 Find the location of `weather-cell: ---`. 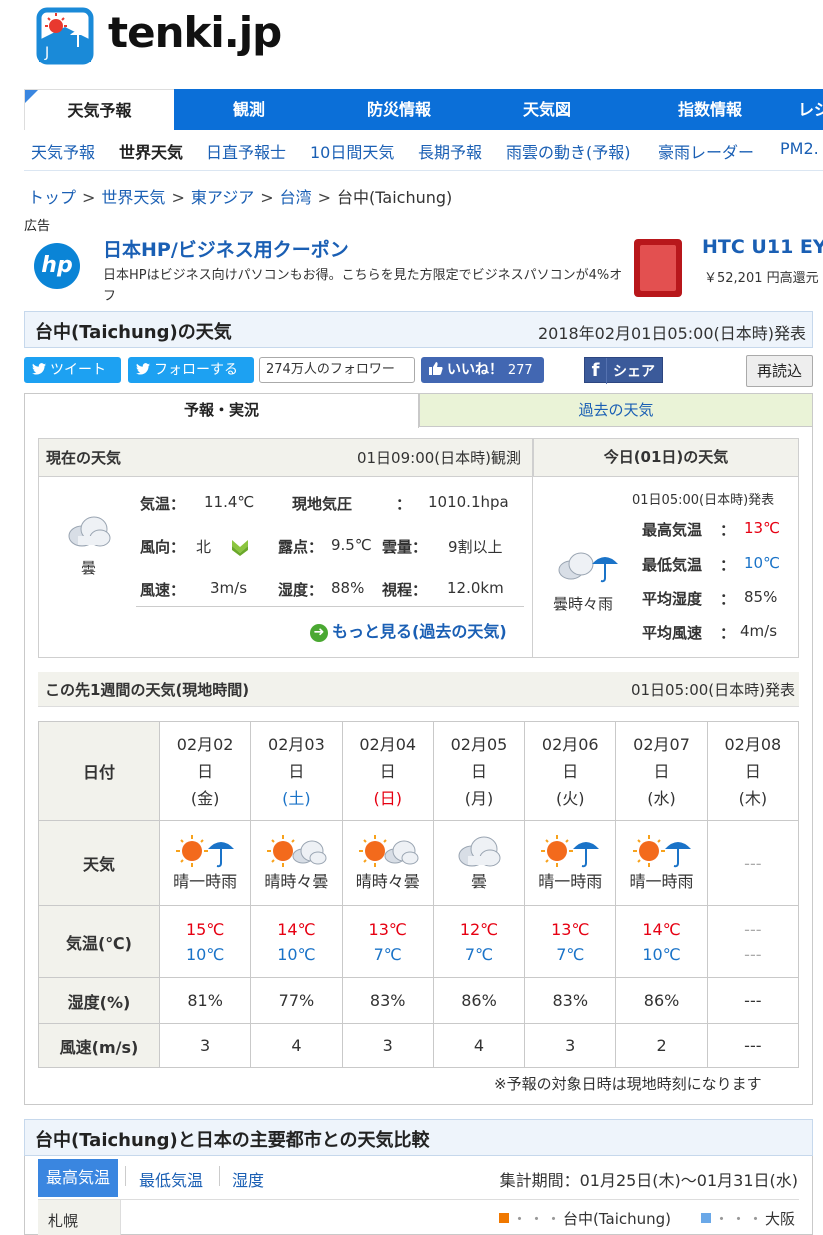

weather-cell: --- is located at coordinates (753, 863).